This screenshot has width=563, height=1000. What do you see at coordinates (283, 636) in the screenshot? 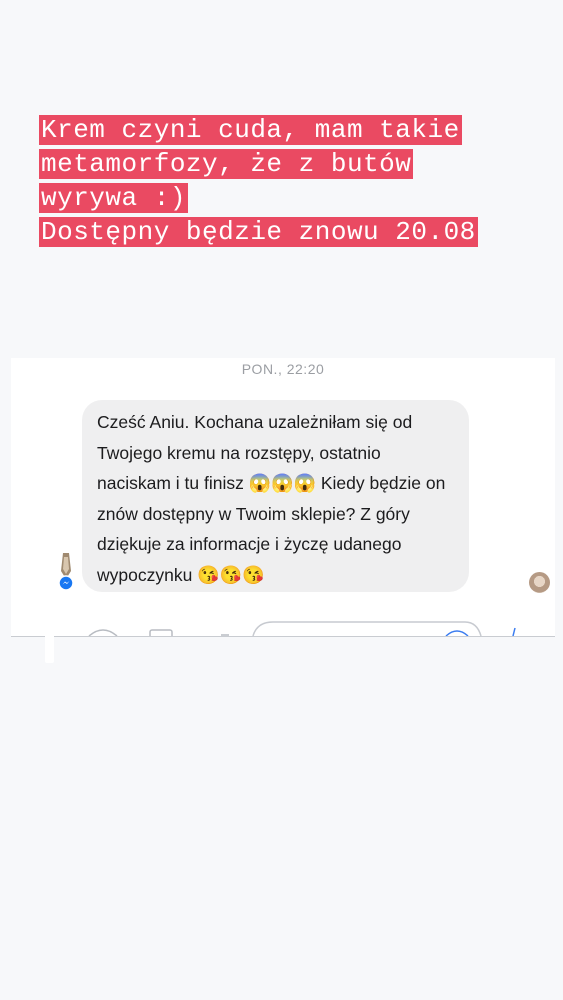
I see `screenshot-divider` at bounding box center [283, 636].